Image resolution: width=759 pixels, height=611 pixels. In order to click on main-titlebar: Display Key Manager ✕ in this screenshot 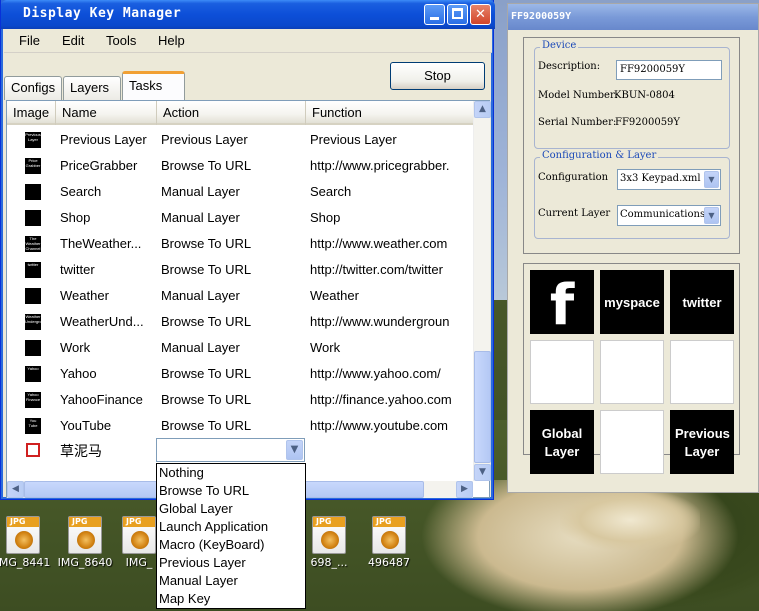, I will do `click(248, 14)`.